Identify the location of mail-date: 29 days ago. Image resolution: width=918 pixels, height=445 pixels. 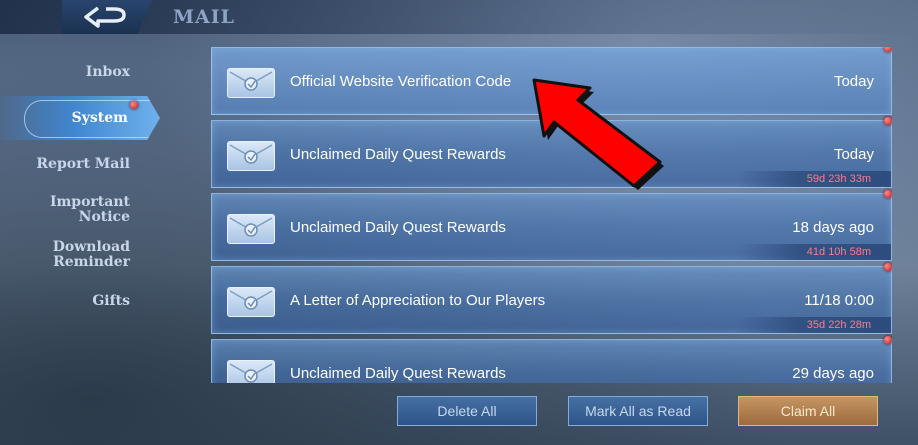
(833, 373).